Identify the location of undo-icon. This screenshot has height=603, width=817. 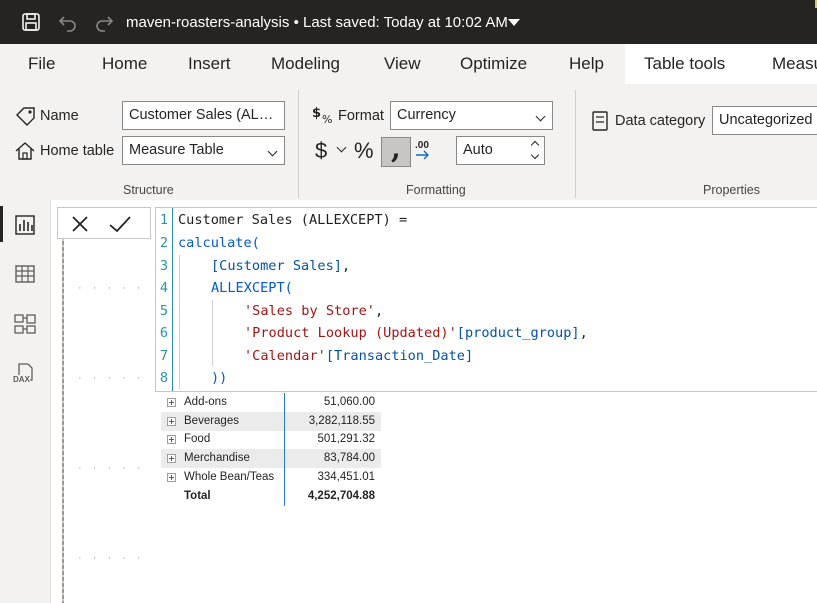
(68, 22).